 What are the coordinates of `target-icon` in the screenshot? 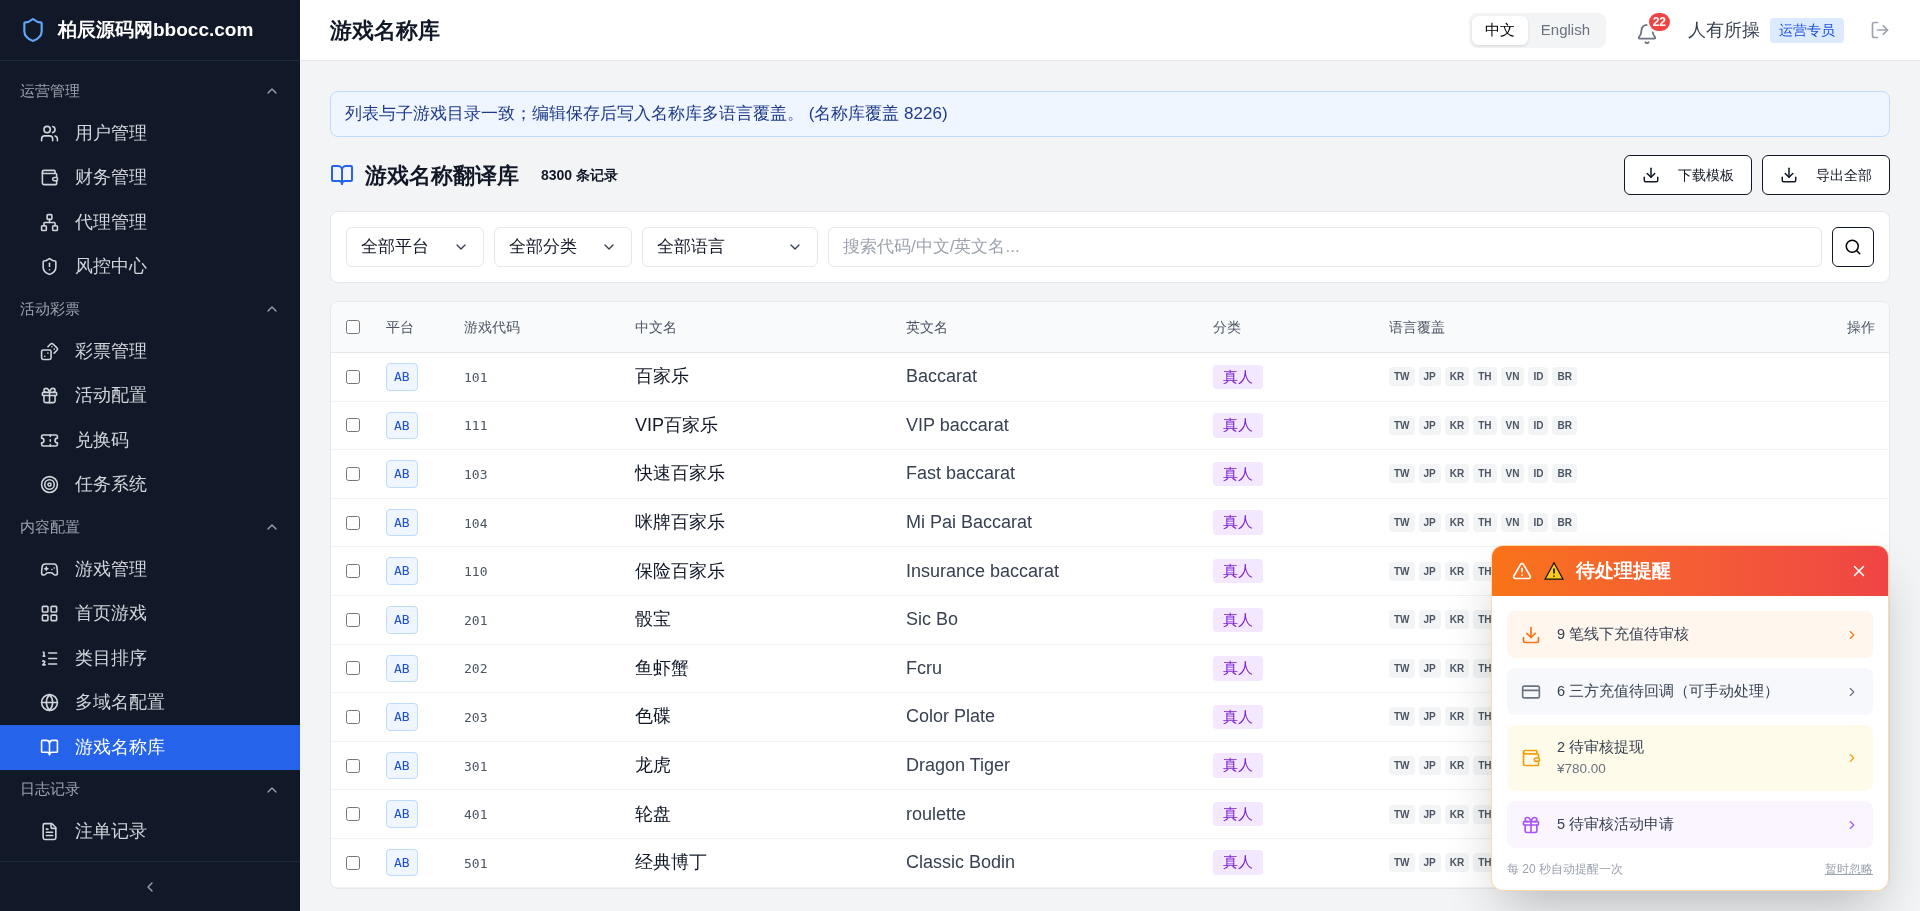 It's located at (49, 485).